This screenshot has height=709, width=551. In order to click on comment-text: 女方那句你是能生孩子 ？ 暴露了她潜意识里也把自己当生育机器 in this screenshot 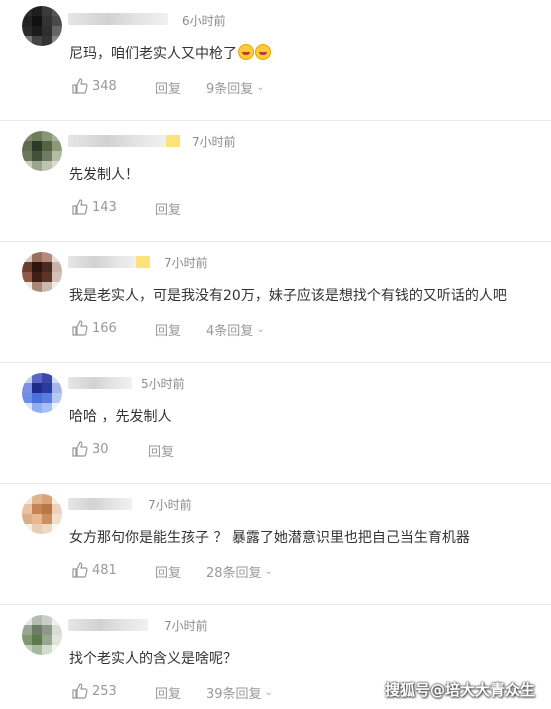, I will do `click(269, 538)`.